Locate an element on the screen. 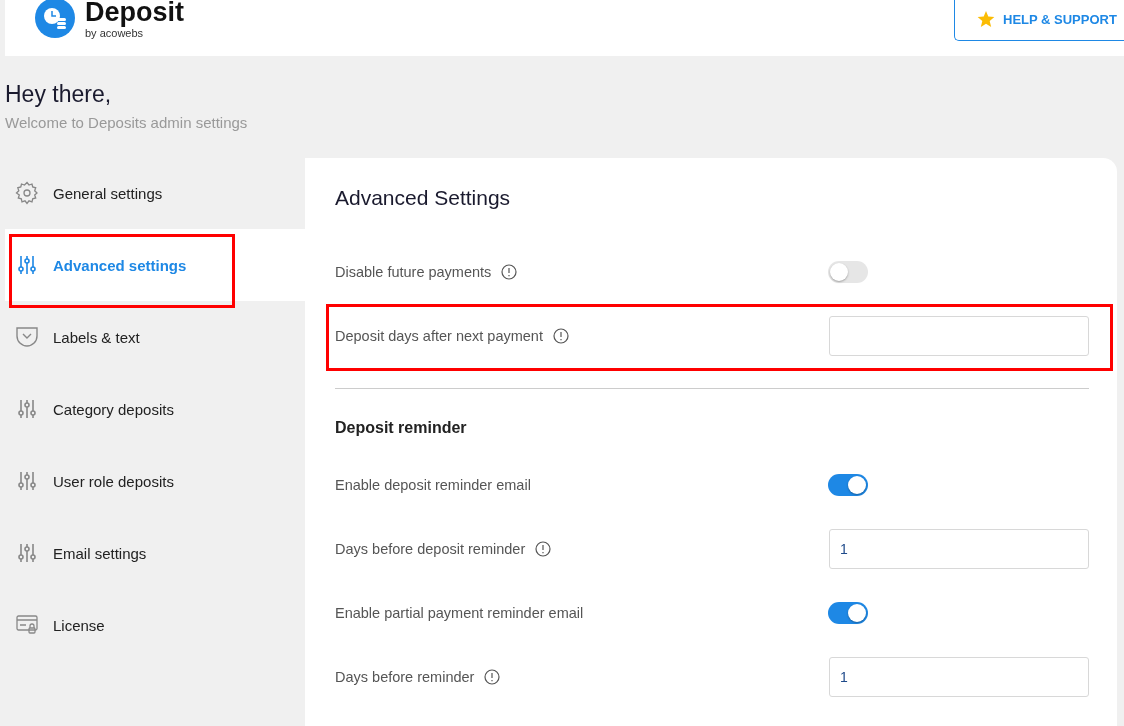 This screenshot has width=1124, height=726. section-heading: Deposit reminder is located at coordinates (401, 428).